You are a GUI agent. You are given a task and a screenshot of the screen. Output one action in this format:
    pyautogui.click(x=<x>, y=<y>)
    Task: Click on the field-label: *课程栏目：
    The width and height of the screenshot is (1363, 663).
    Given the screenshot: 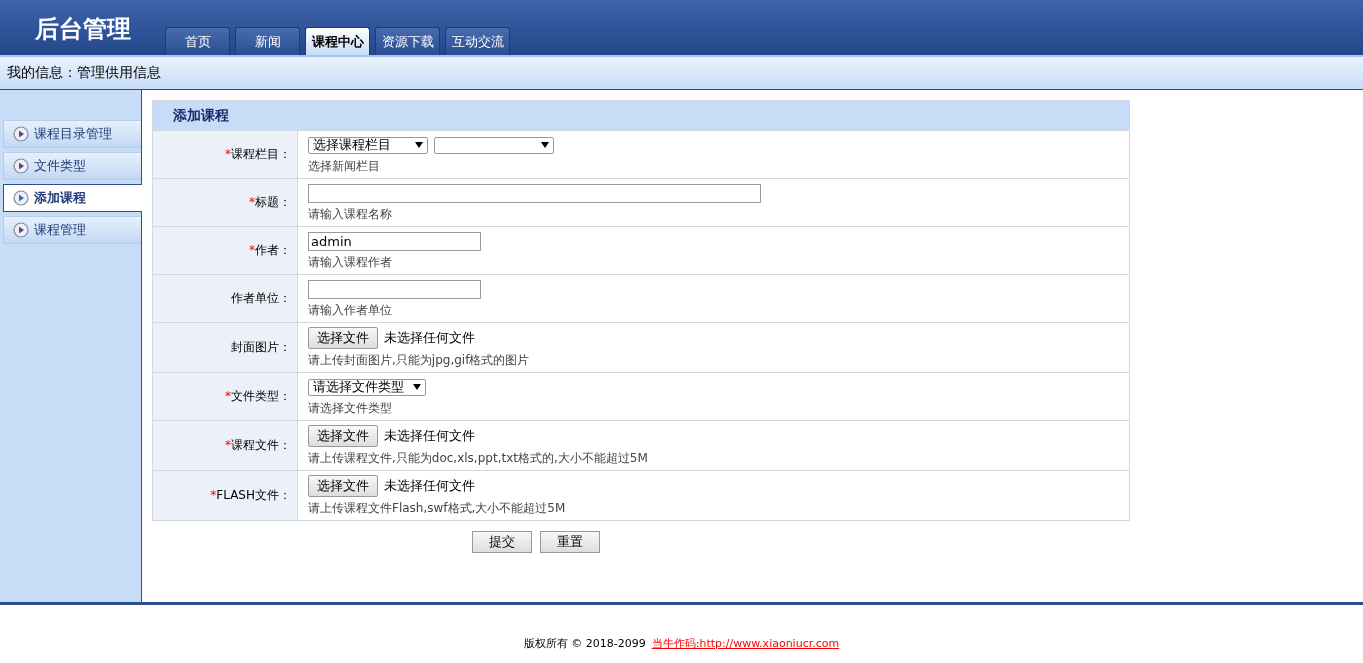 What is the action you would take?
    pyautogui.click(x=258, y=154)
    